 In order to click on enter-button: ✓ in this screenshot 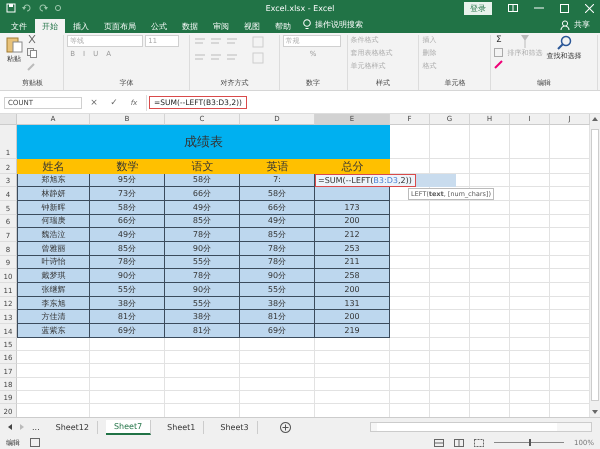, I will do `click(114, 103)`.